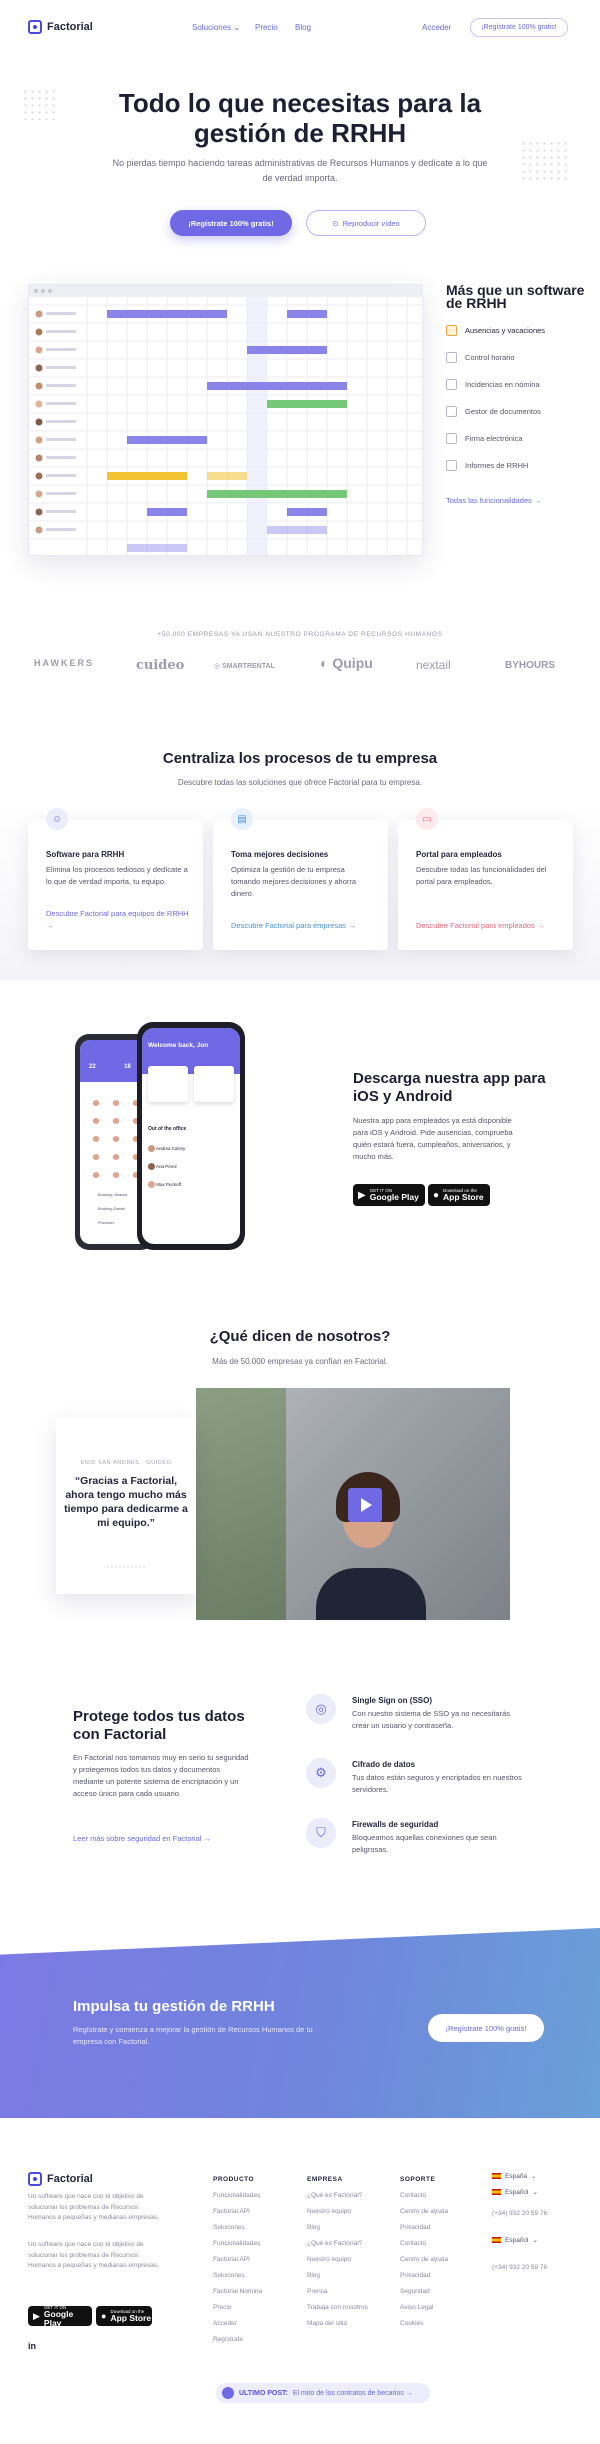 The image size is (600, 2444). Describe the element at coordinates (231, 223) in the screenshot. I see `hero-signup-button: ¡Regístrate 100% gratis!` at that location.